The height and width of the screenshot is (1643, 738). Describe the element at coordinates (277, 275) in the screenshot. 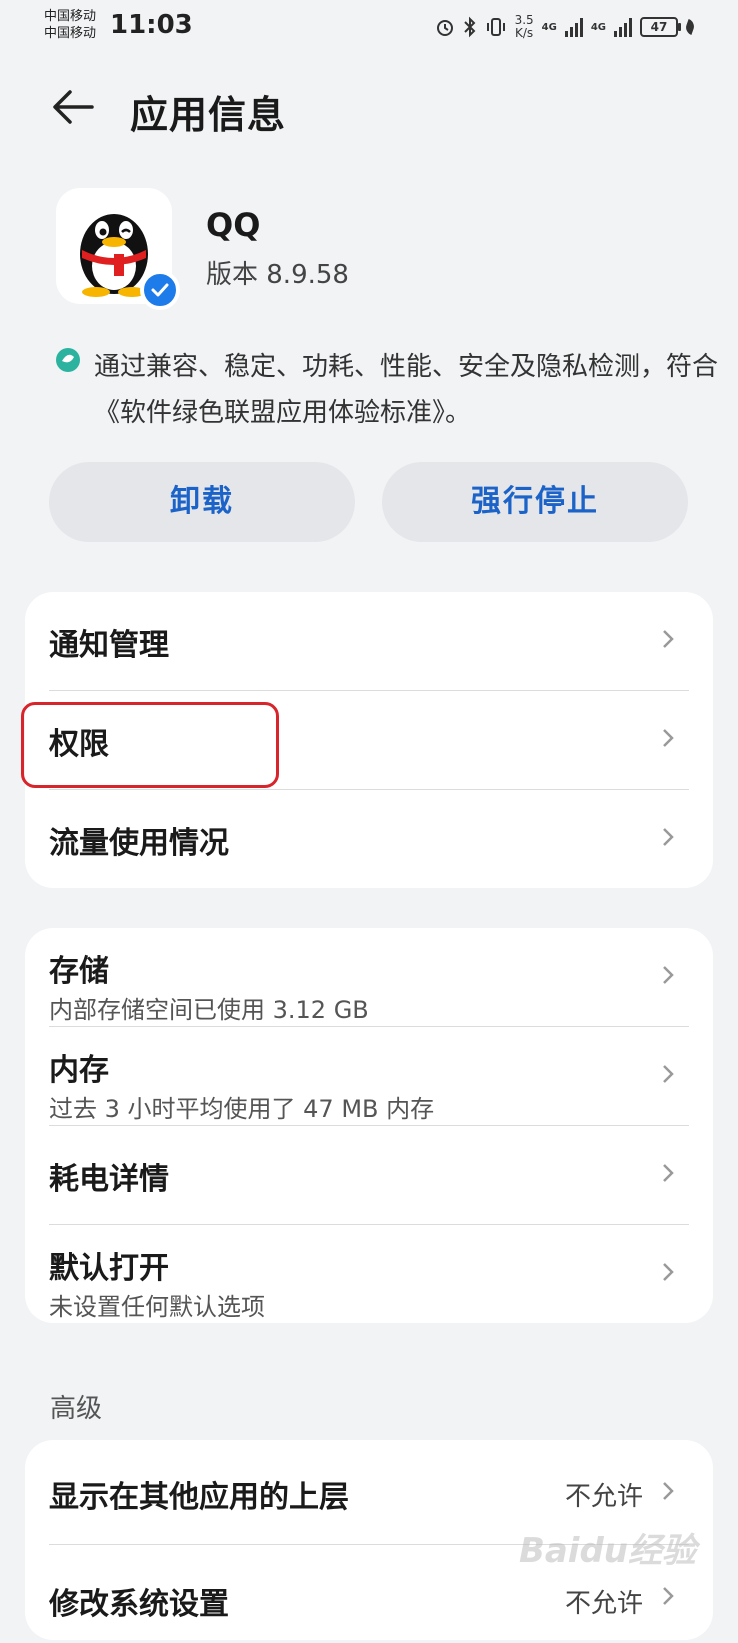

I see `app-version: 版本 8.9.58` at that location.